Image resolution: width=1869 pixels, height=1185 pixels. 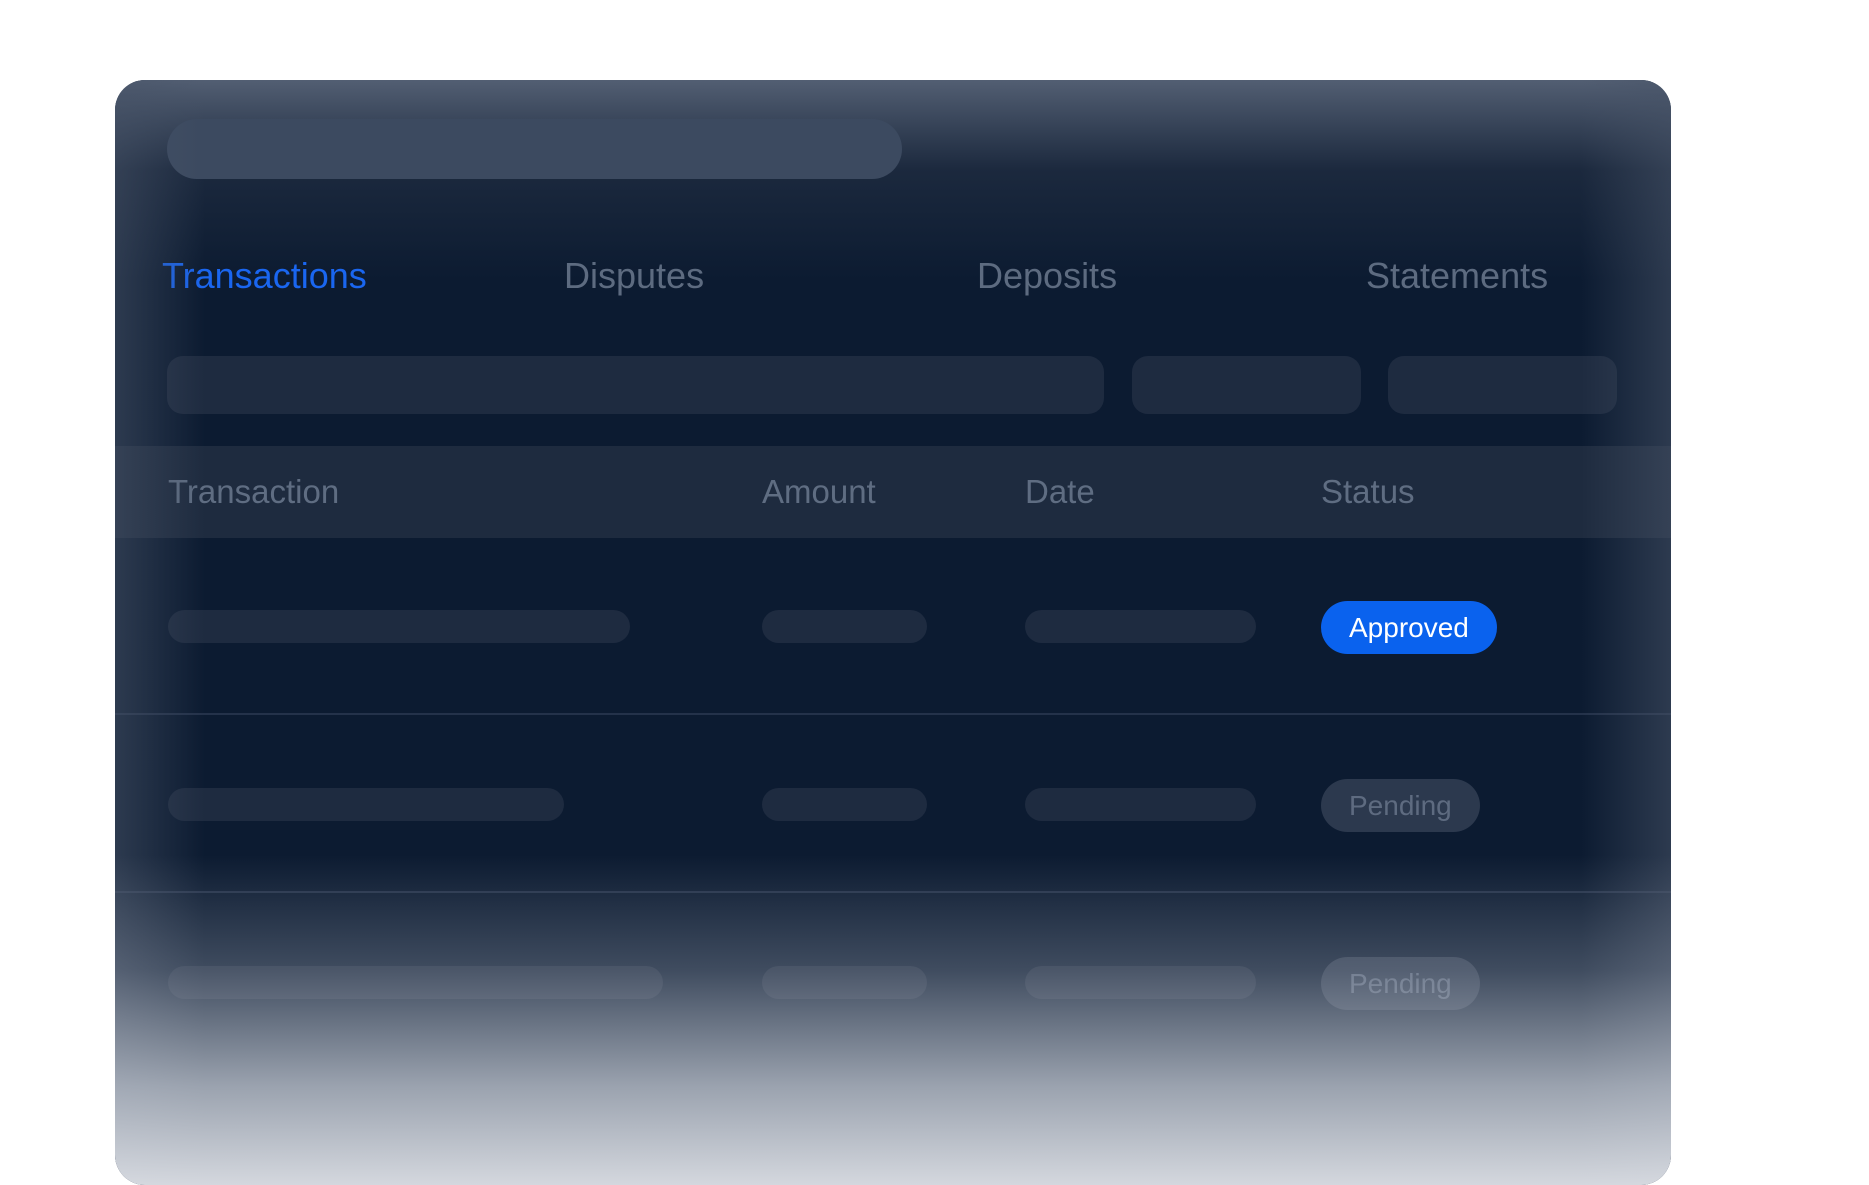 What do you see at coordinates (1409, 627) in the screenshot?
I see `status-badge: Approved` at bounding box center [1409, 627].